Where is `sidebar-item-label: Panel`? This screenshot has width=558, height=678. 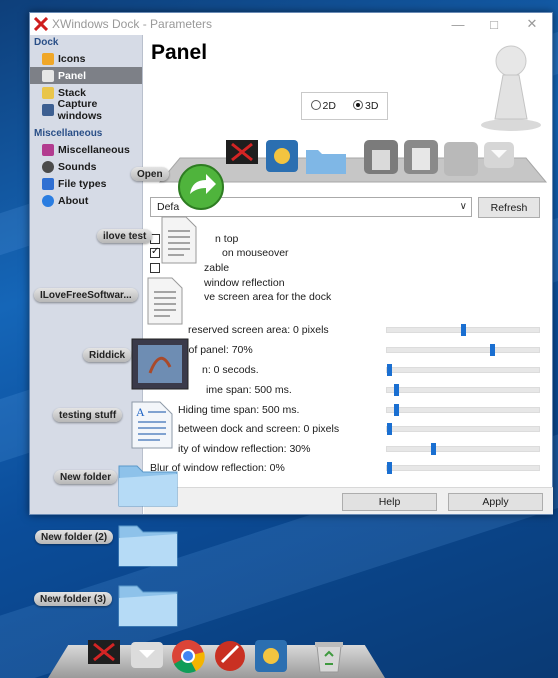
sidebar-item-label: Panel is located at coordinates (72, 75).